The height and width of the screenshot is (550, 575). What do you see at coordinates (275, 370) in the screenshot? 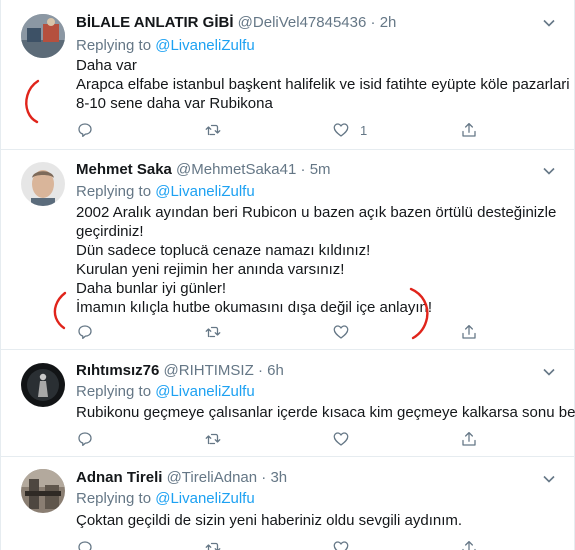
I see `timestamp: 6h` at bounding box center [275, 370].